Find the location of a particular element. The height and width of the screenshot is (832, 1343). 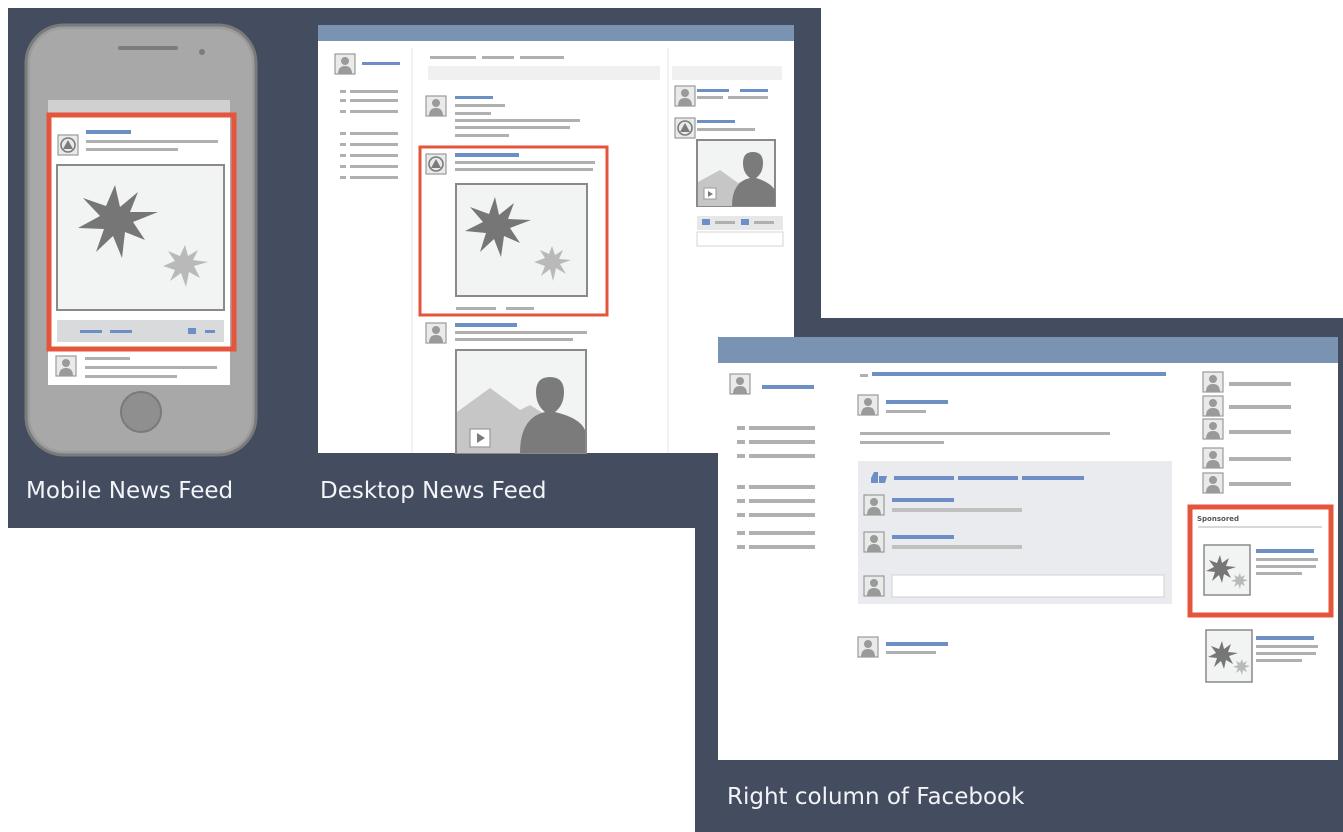

video-thumbnail is located at coordinates (521, 401).